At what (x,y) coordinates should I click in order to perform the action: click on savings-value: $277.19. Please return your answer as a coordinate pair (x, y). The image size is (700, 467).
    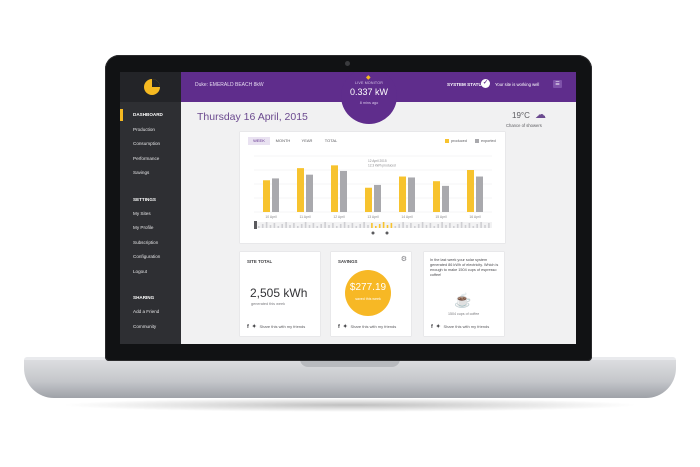
    Looking at the image, I should click on (368, 287).